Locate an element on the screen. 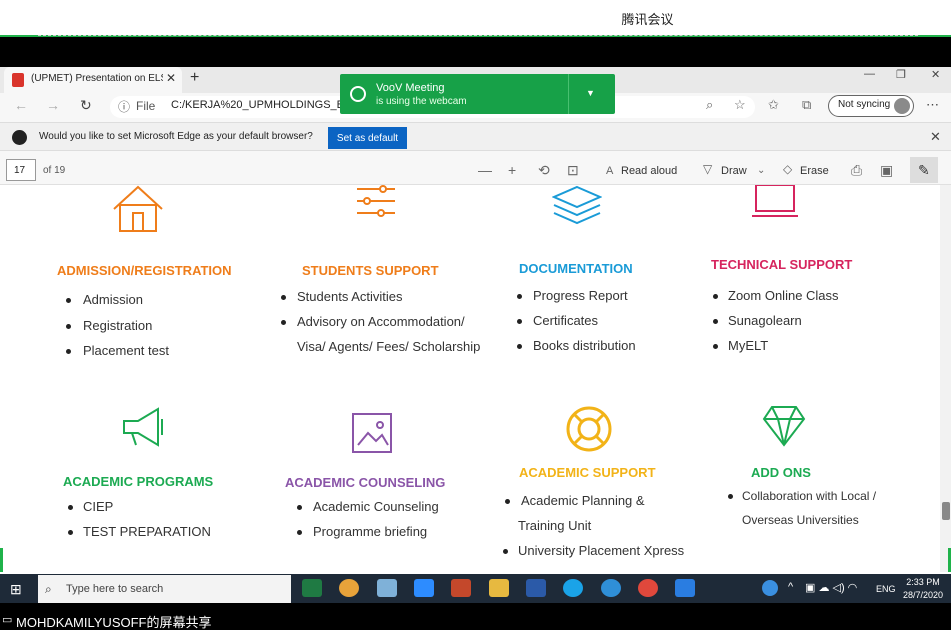 Image resolution: width=951 pixels, height=630 pixels. fit-page-icon: ⊡ is located at coordinates (573, 170).